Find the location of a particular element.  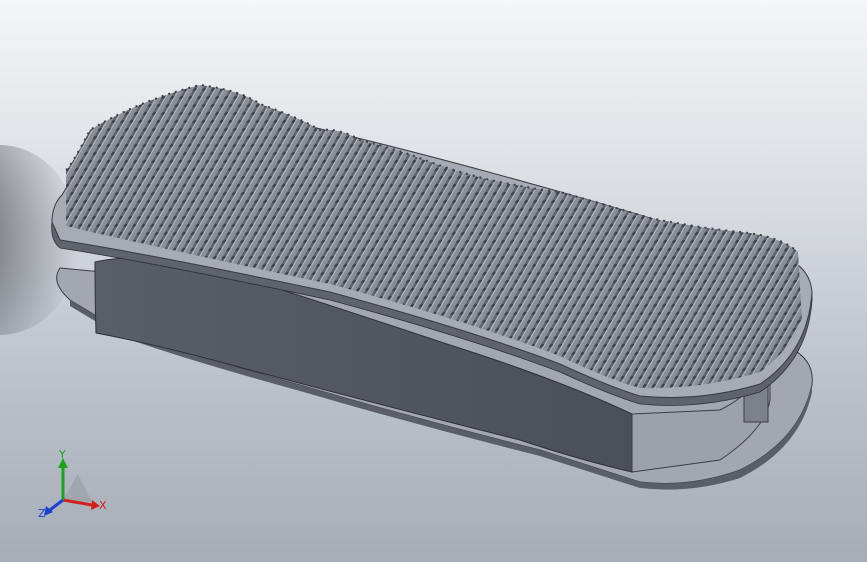

orientation-triad: X Y Z is located at coordinates (75, 486).